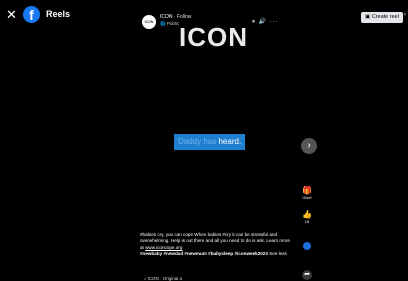 This screenshot has width=408, height=281. Describe the element at coordinates (170, 23) in the screenshot. I see `audience-label: 🌐 Public` at that location.